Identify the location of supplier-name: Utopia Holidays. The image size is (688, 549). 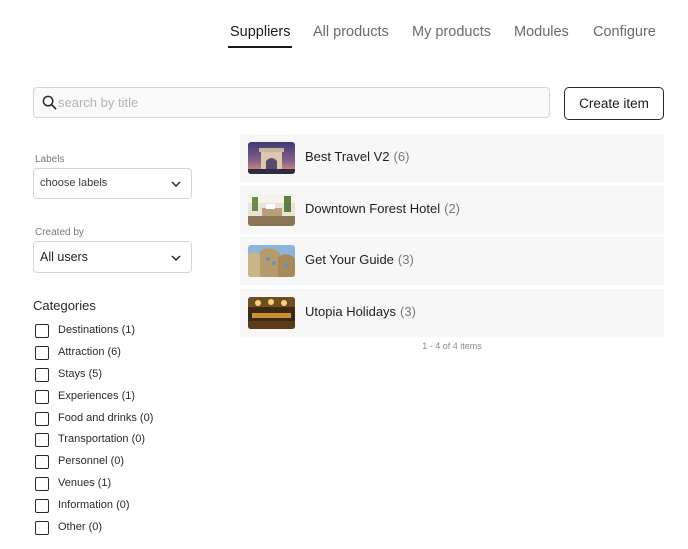
(351, 311).